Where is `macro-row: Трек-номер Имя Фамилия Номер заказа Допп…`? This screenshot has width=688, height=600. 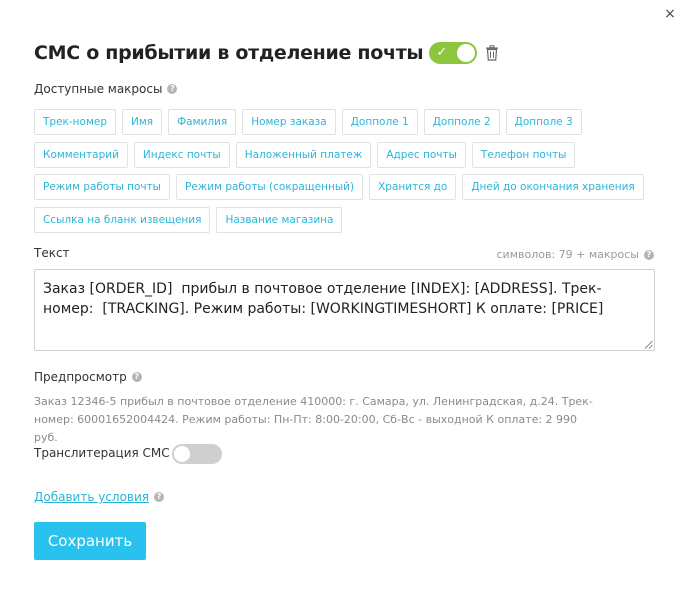 macro-row: Трек-номер Имя Фамилия Номер заказа Допп… is located at coordinates (324, 122).